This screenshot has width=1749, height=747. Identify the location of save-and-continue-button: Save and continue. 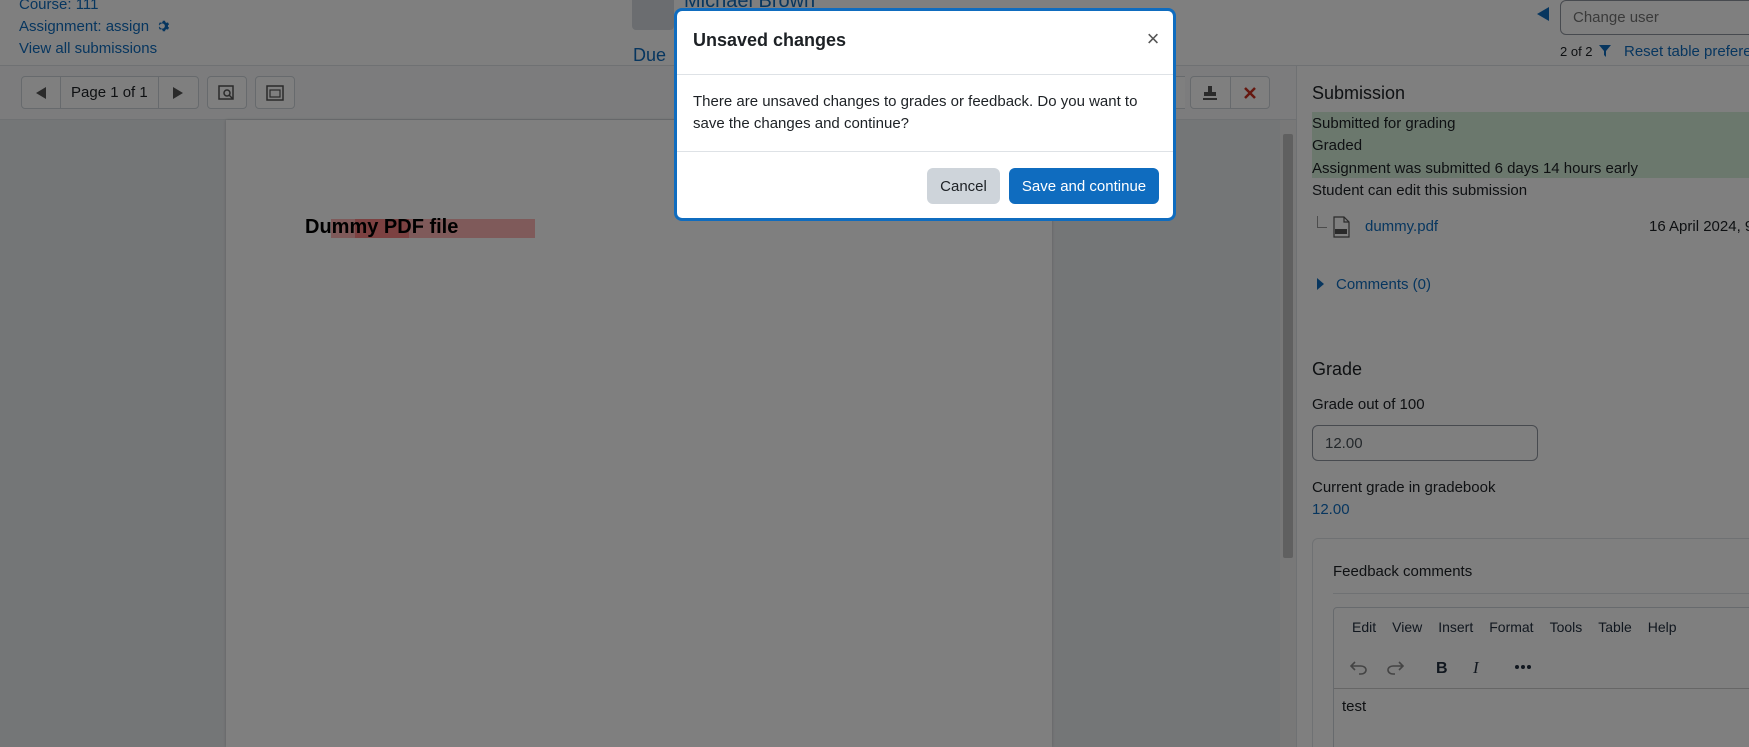
(1084, 186).